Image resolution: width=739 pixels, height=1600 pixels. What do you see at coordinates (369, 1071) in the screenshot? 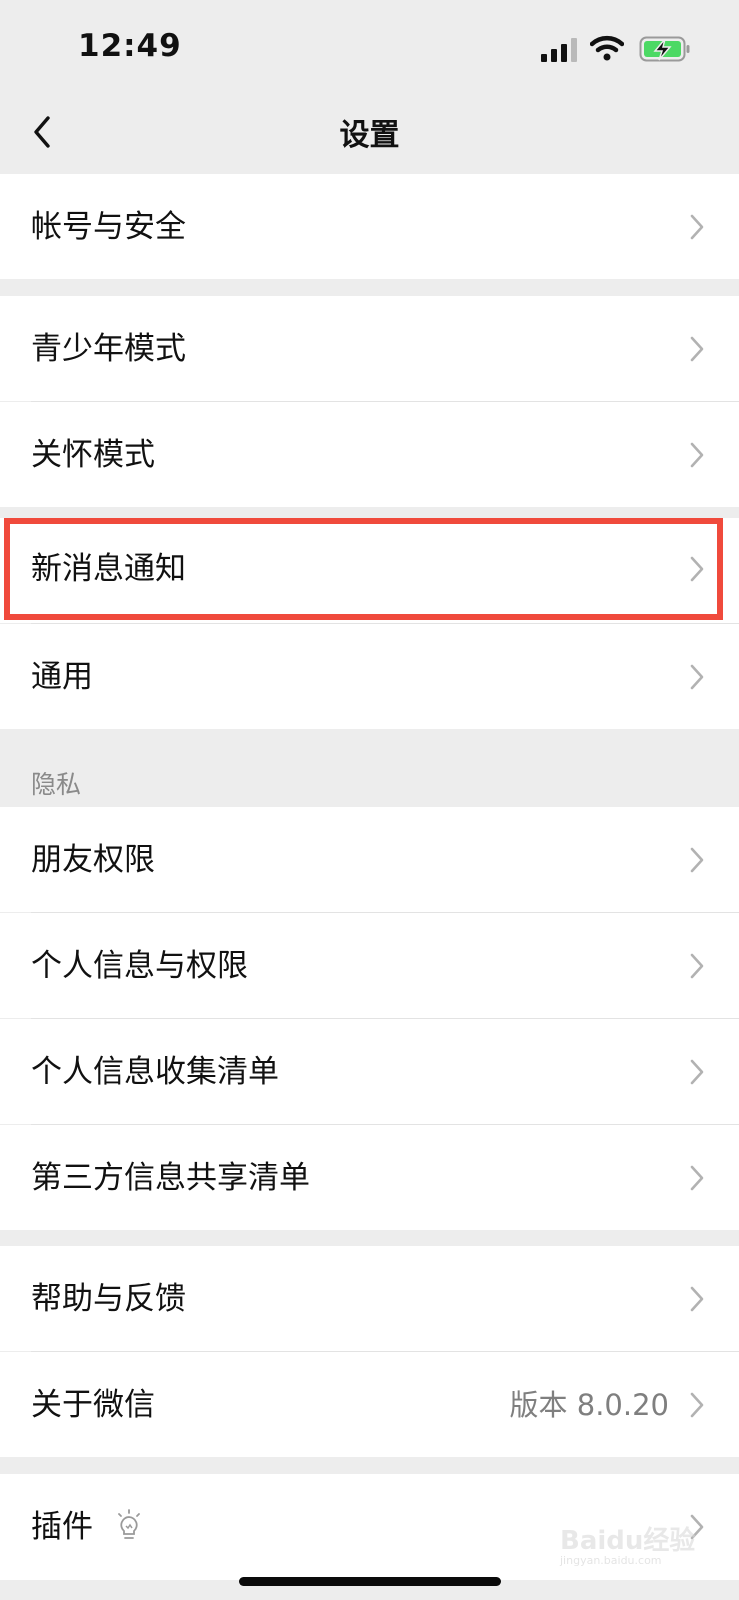
I see `settings-item-personal-info-collection: 个人信息收集清单` at bounding box center [369, 1071].